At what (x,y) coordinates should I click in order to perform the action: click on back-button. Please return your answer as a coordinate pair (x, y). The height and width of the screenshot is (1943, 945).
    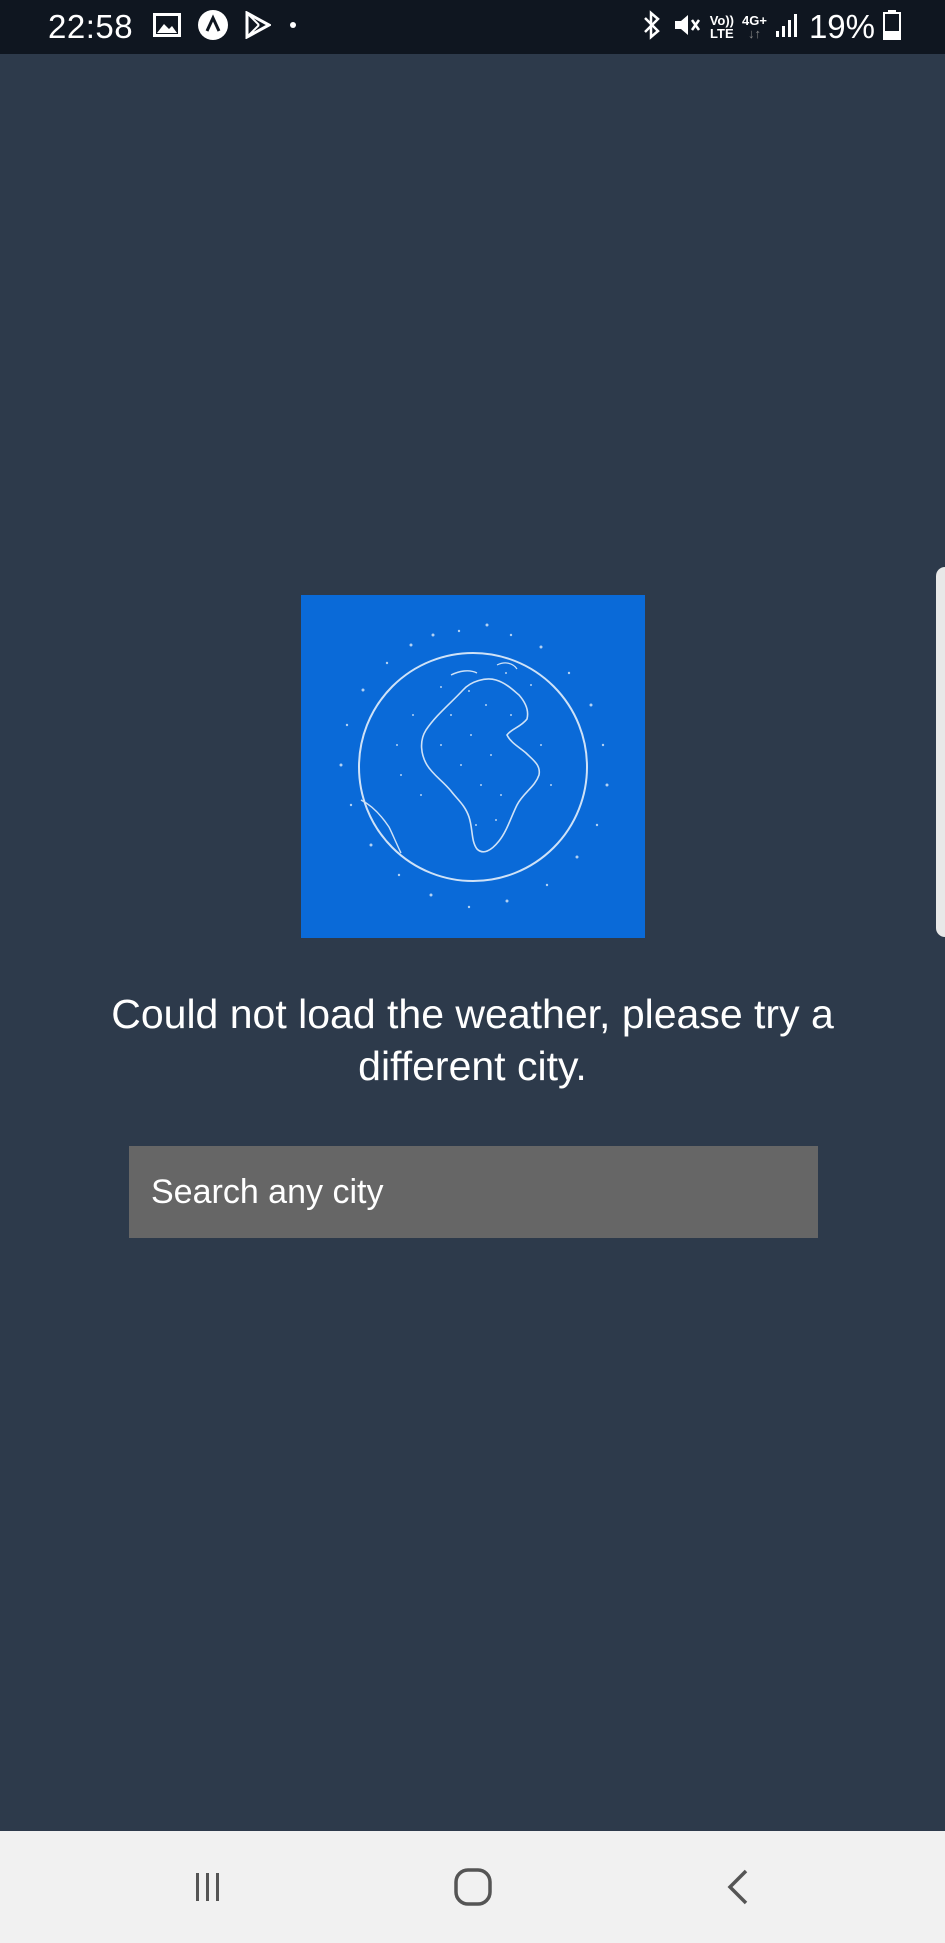
    Looking at the image, I should click on (738, 1887).